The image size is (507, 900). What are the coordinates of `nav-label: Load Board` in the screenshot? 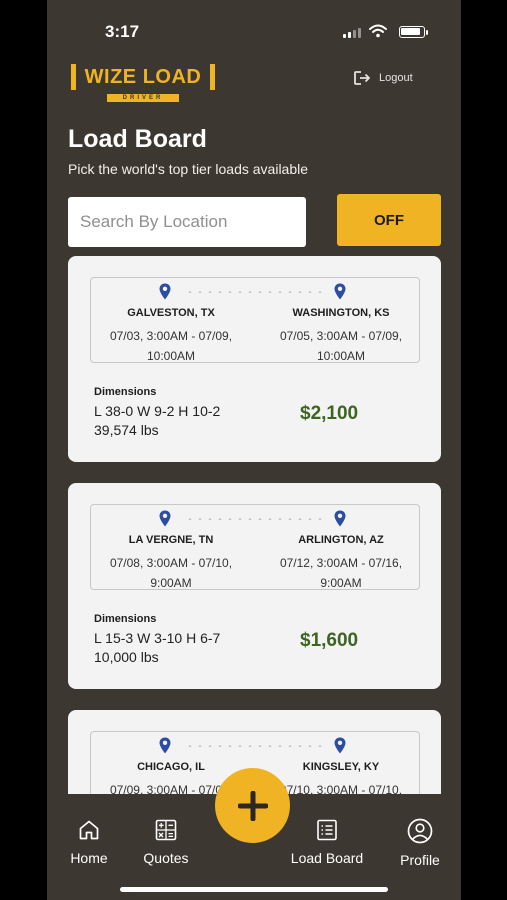 It's located at (327, 858).